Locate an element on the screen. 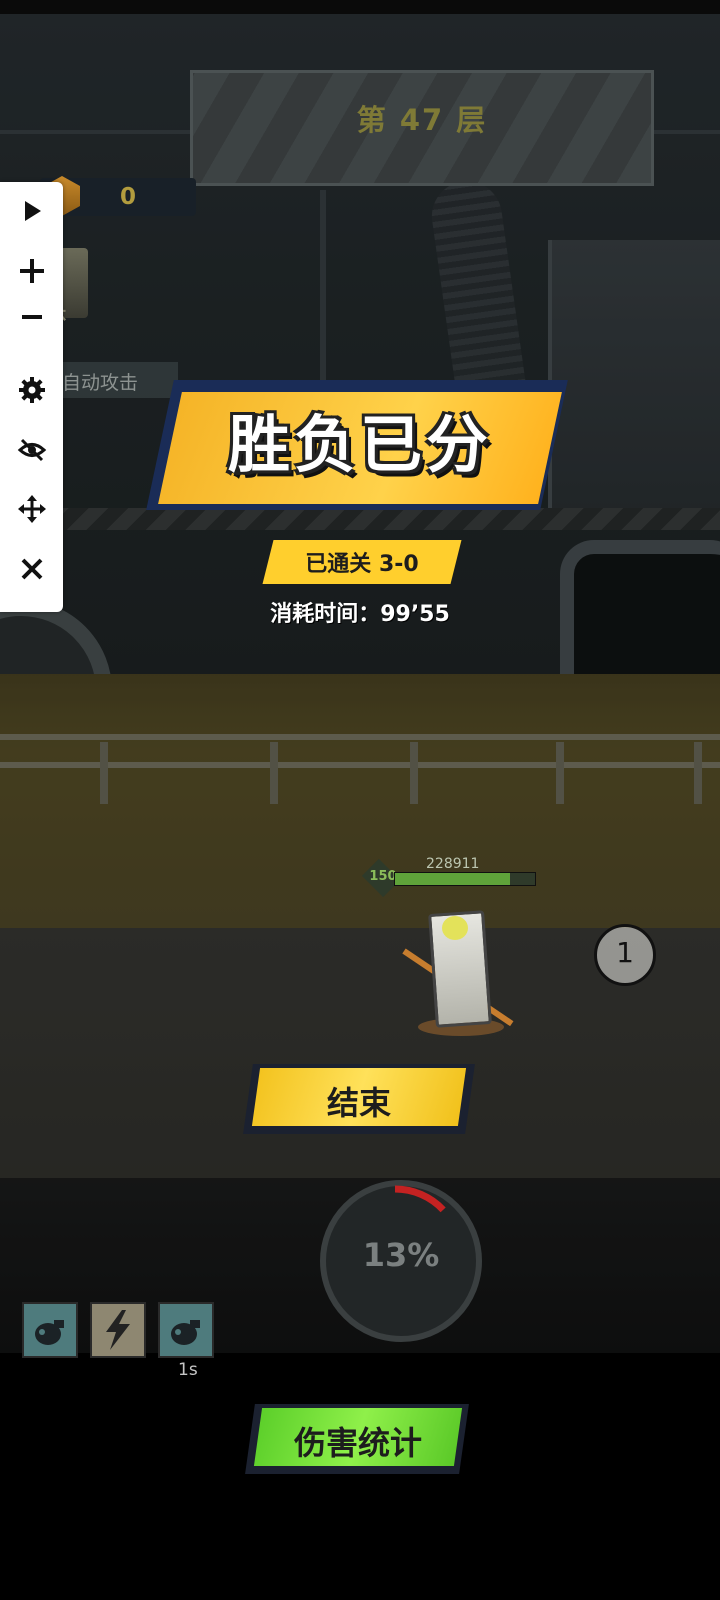 The image size is (720, 1600). result-title: 胜负已分 is located at coordinates (359, 444).